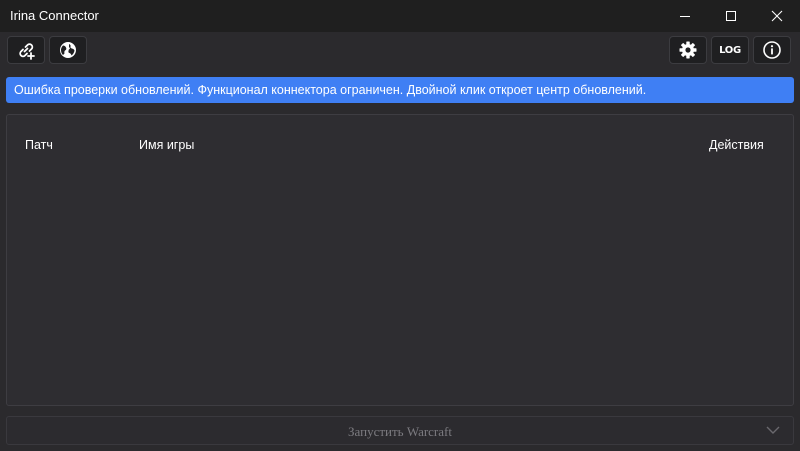  What do you see at coordinates (773, 430) in the screenshot?
I see `chevron-down-icon` at bounding box center [773, 430].